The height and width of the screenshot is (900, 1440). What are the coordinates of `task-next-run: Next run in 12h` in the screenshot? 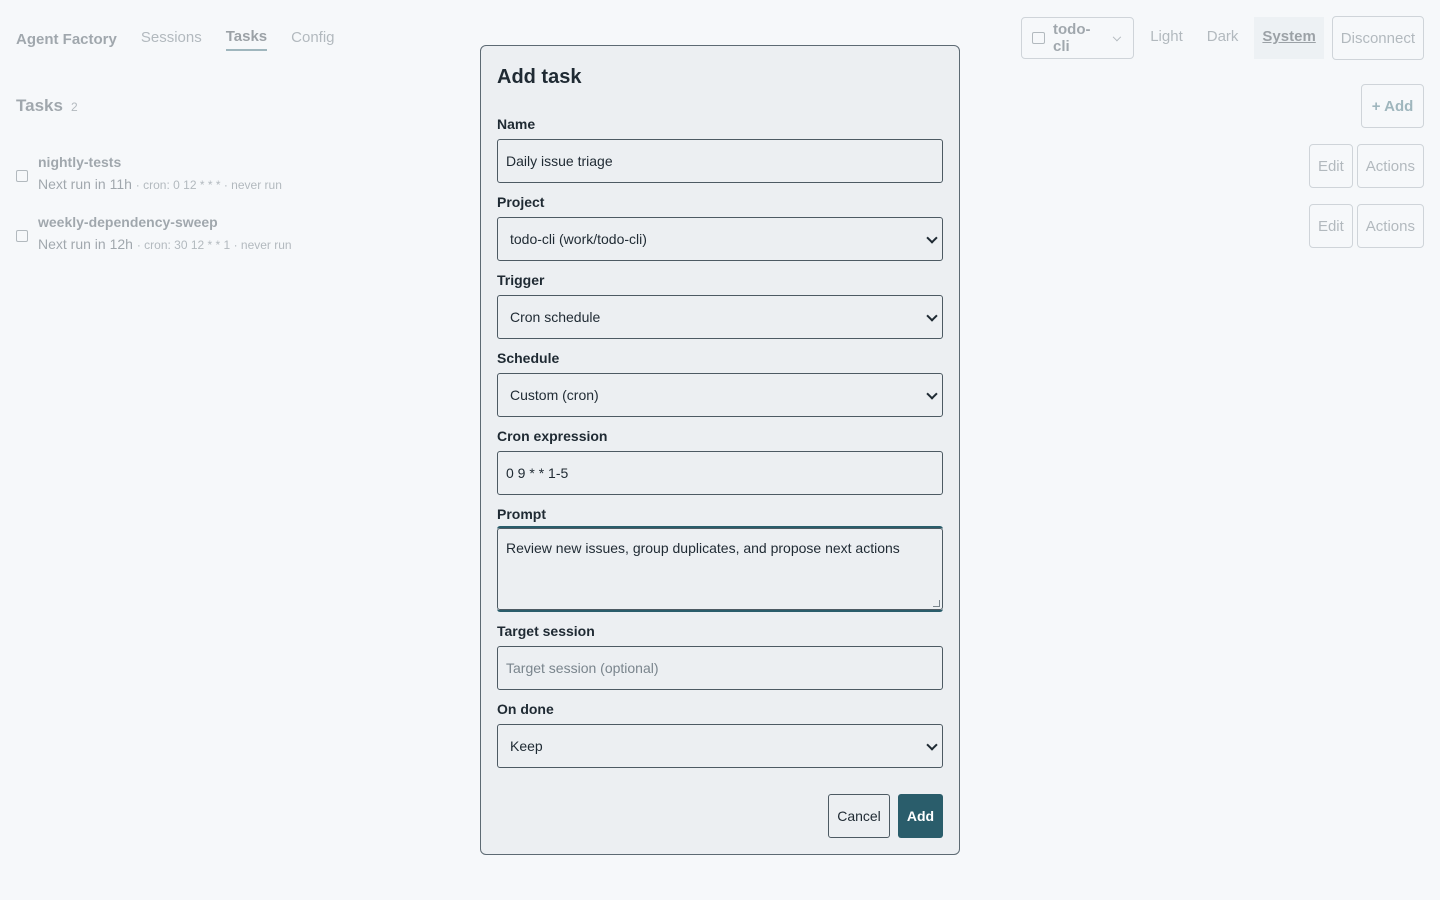 It's located at (85, 244).